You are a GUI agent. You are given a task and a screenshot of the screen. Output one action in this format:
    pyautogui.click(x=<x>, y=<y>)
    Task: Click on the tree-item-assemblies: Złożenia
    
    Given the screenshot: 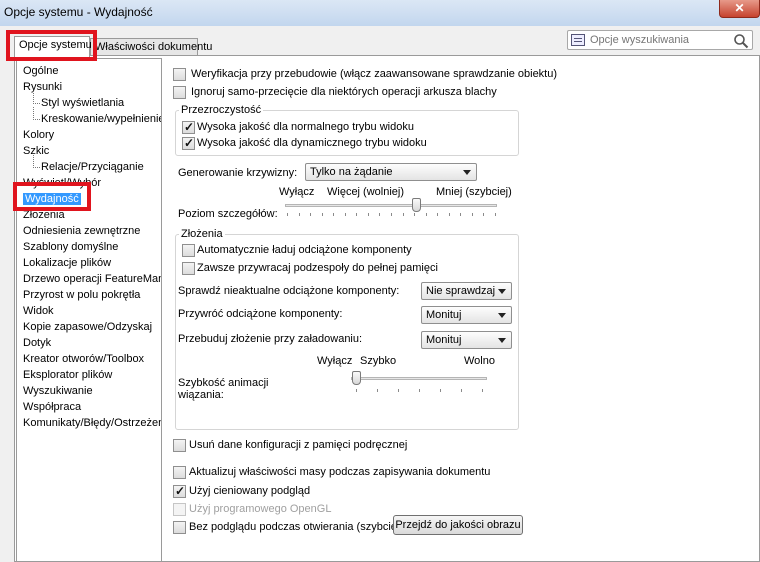 What is the action you would take?
    pyautogui.click(x=44, y=215)
    